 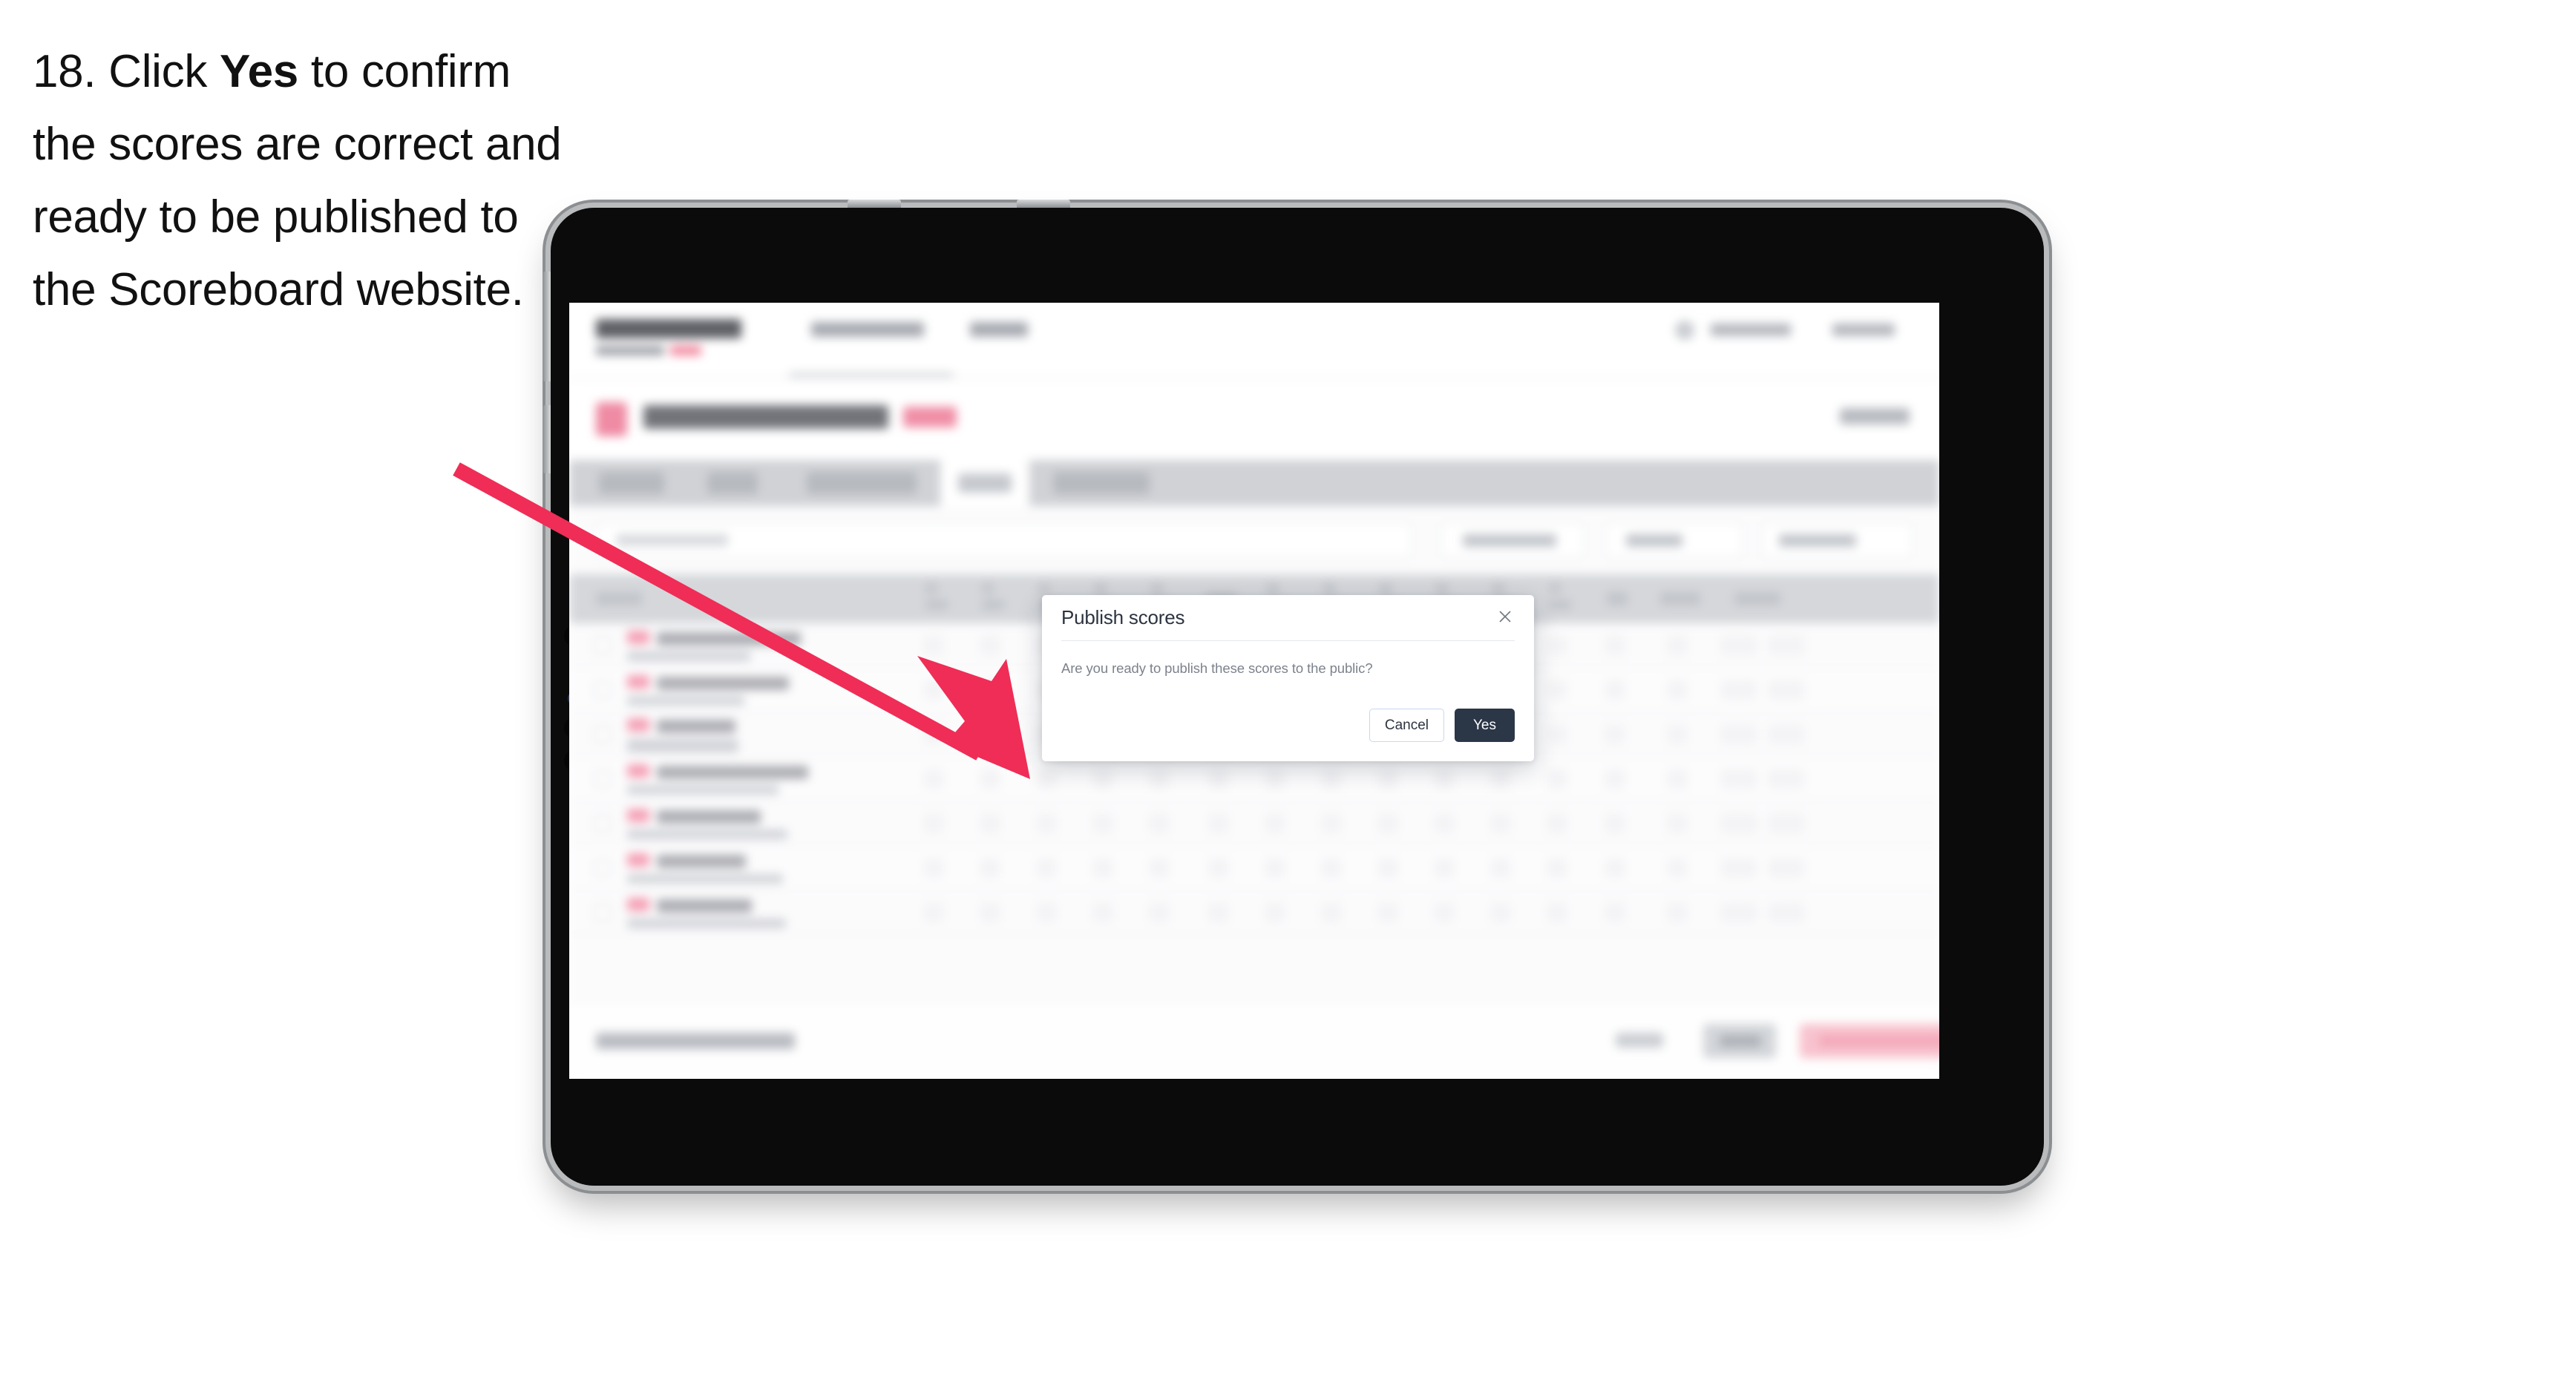 What do you see at coordinates (1101, 483) in the screenshot?
I see `tab-leaderboard` at bounding box center [1101, 483].